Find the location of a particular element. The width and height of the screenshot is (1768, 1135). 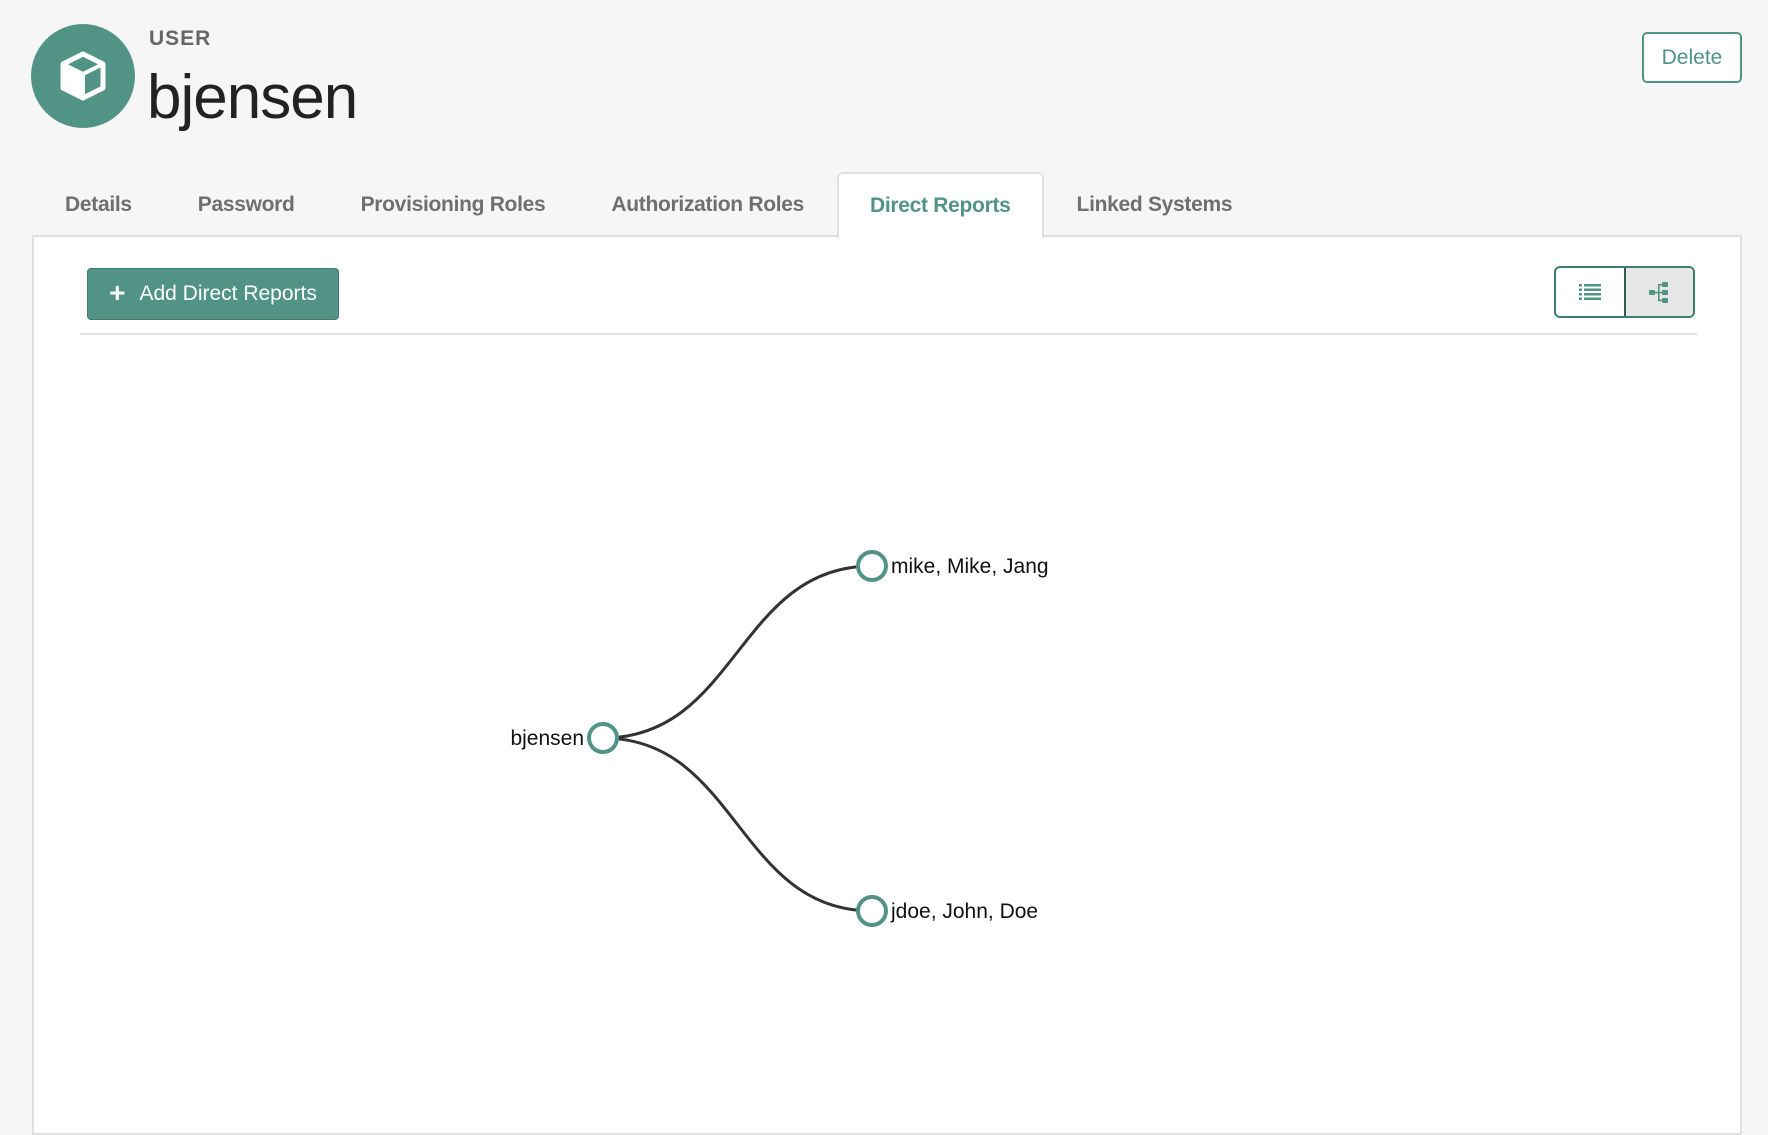

tree-node-root: bjensen is located at coordinates (564, 738).